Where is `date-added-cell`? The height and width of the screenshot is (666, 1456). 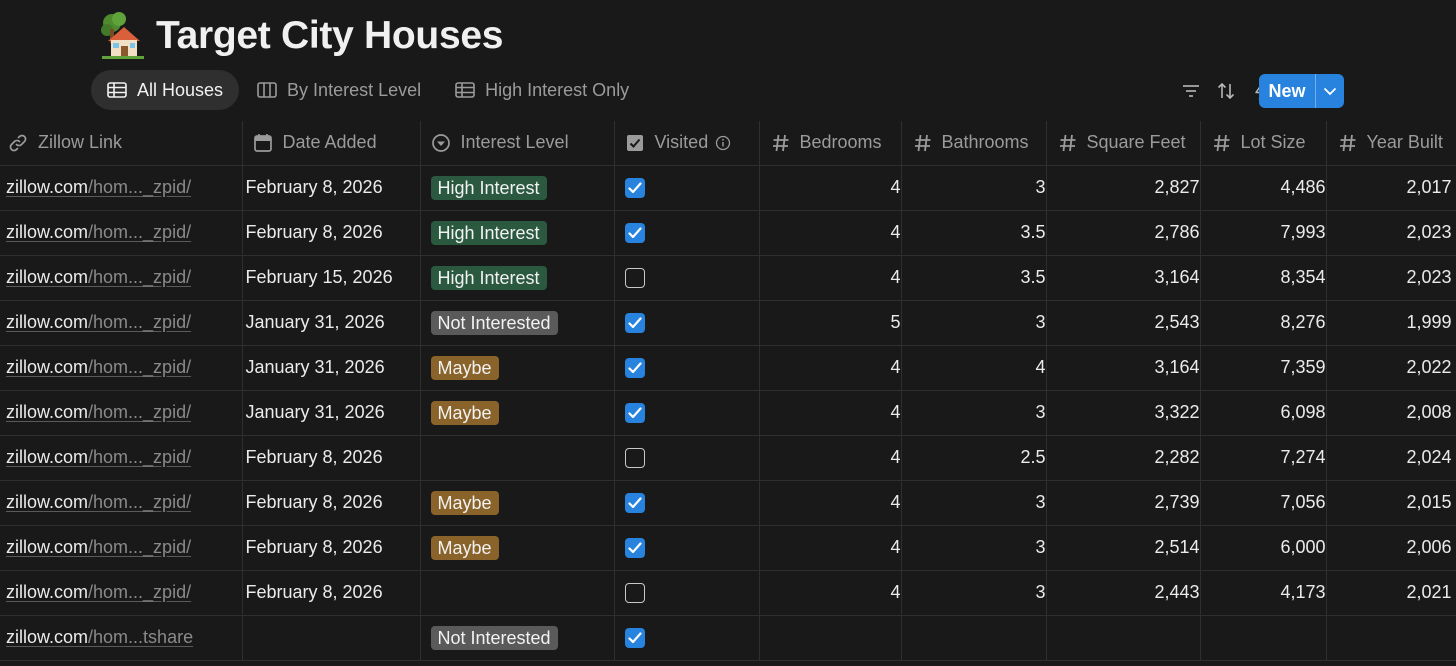
date-added-cell is located at coordinates (331, 637).